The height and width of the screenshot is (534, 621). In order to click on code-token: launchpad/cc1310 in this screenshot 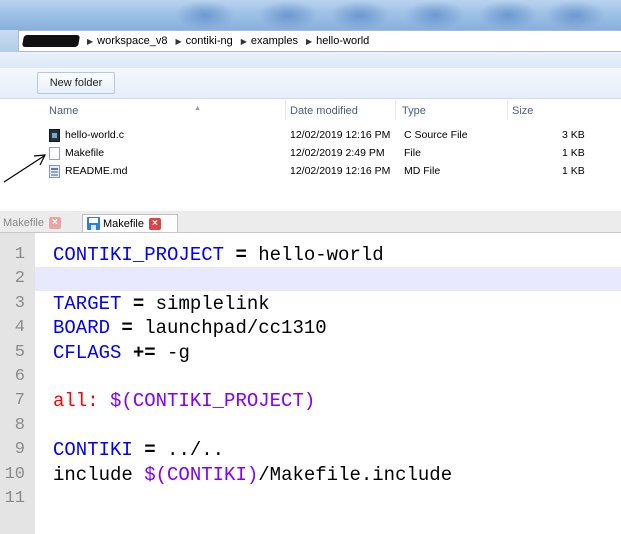, I will do `click(229, 328)`.